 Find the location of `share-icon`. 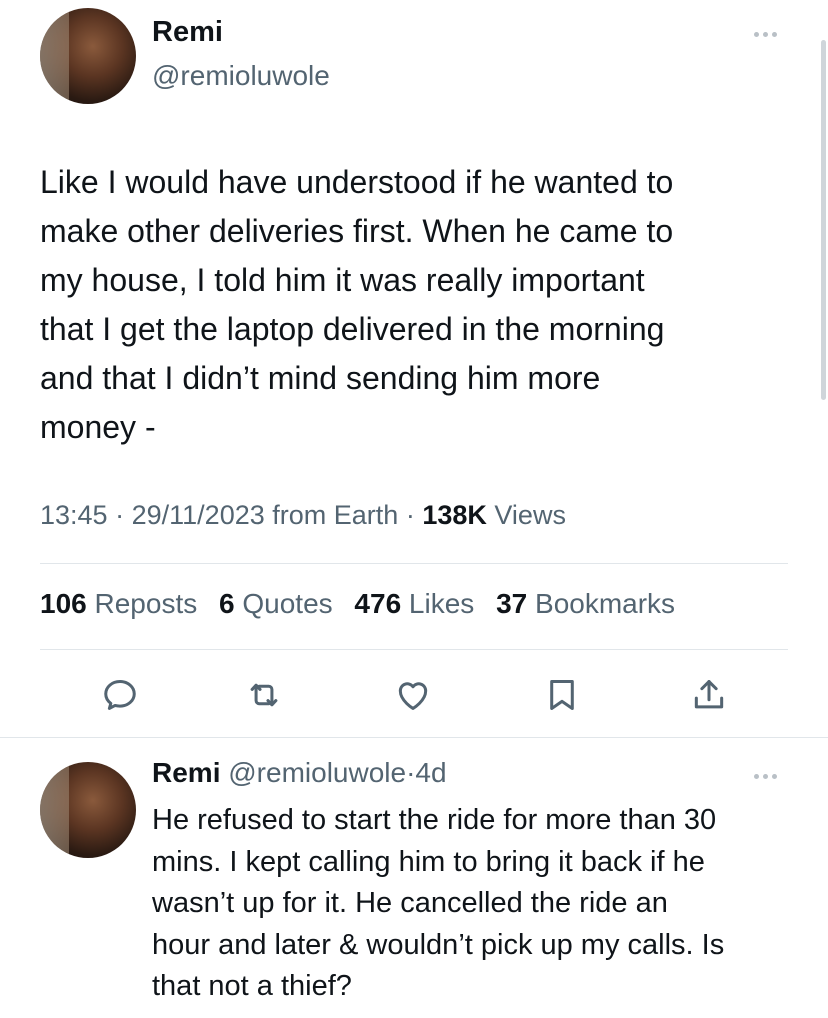

share-icon is located at coordinates (709, 694).